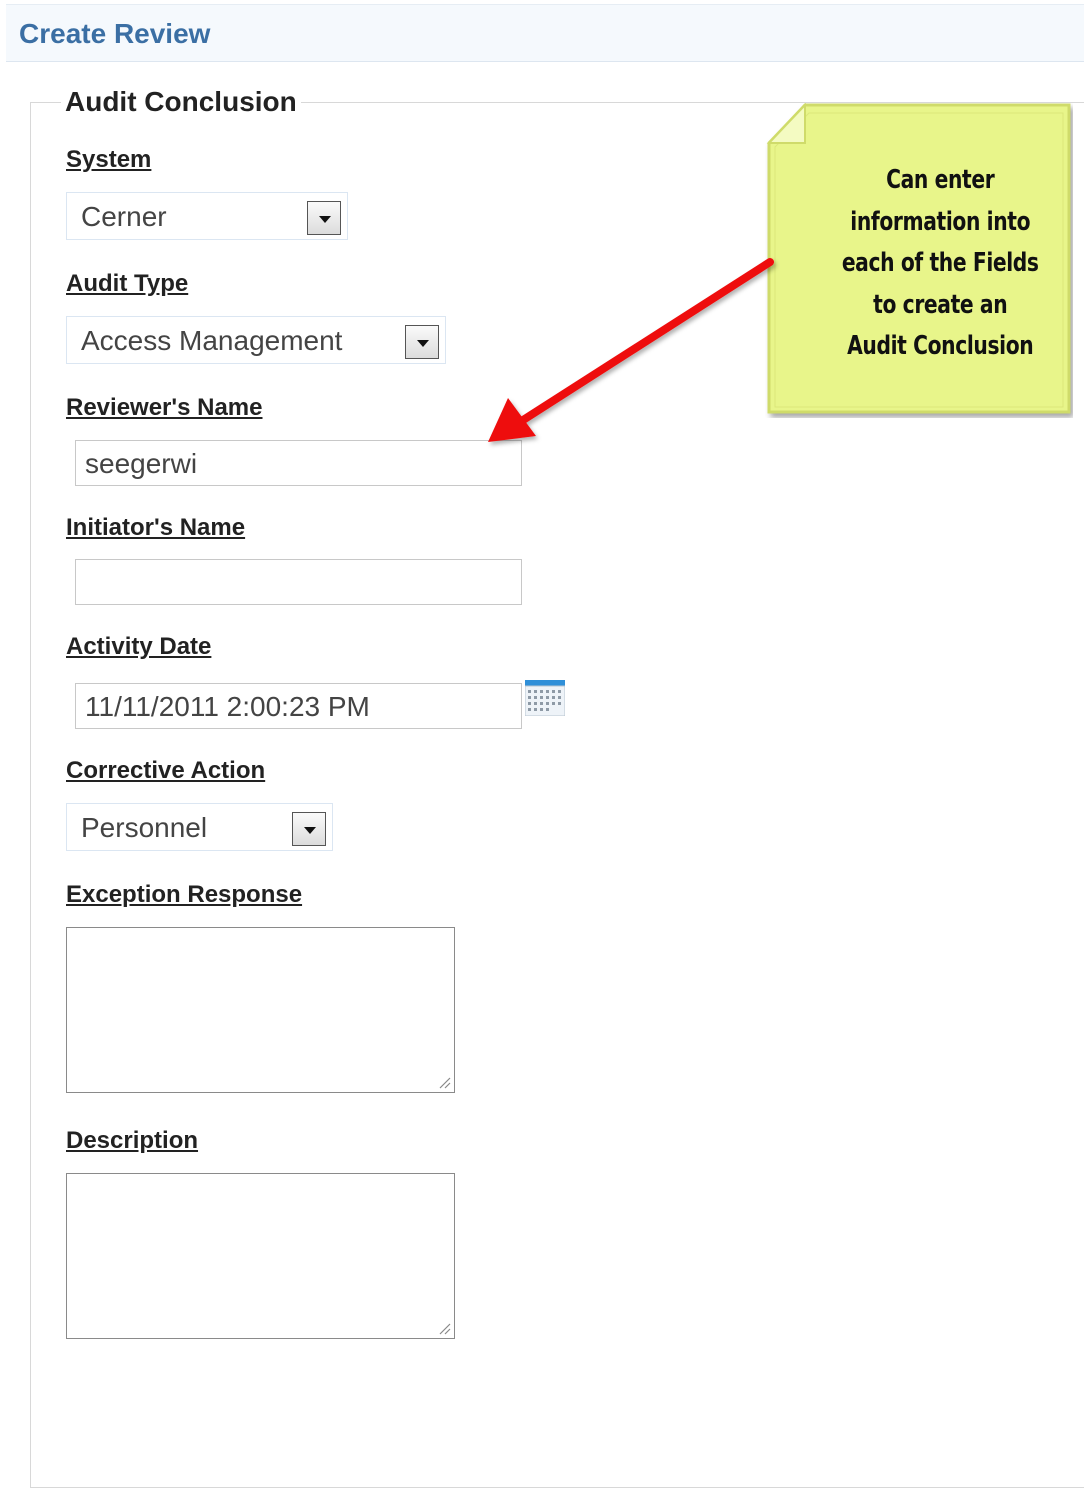  What do you see at coordinates (124, 216) in the screenshot?
I see `system-select-value: Cerner` at bounding box center [124, 216].